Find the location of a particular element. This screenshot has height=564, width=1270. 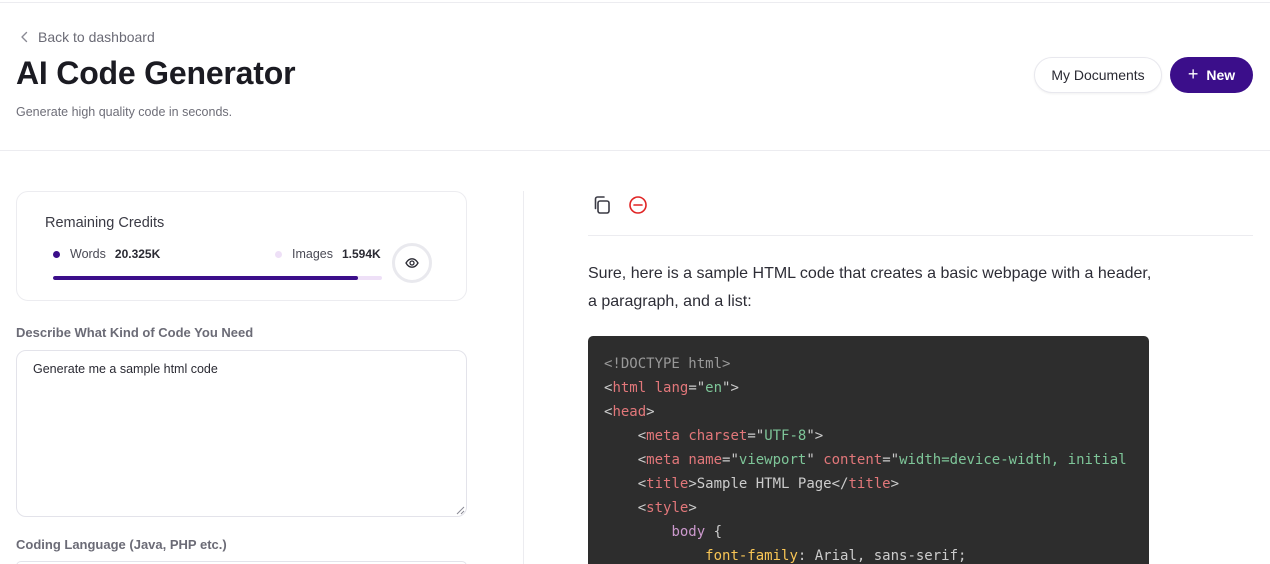

new-button: + New is located at coordinates (1211, 75).